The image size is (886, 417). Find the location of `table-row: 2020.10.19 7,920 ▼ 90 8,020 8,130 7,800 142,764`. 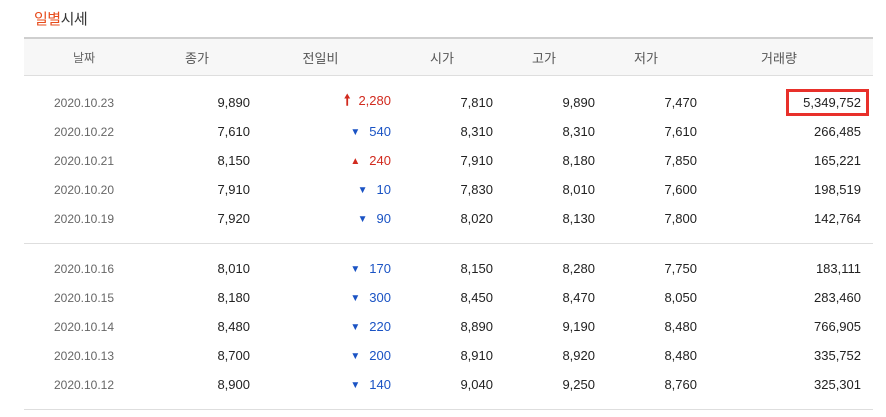

table-row: 2020.10.19 7,920 ▼ 90 8,020 8,130 7,800 142,764 is located at coordinates (448, 218).